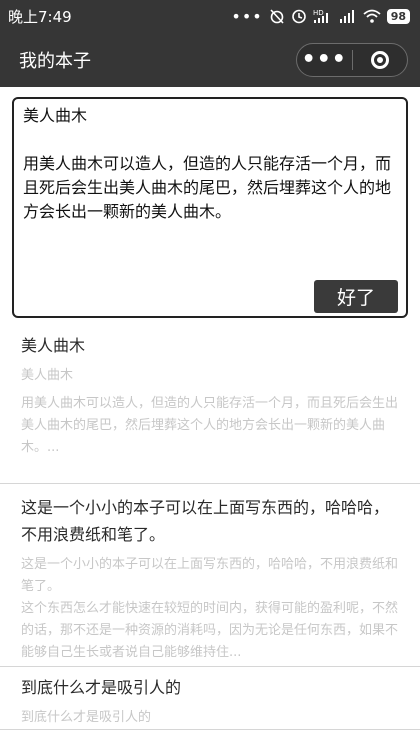 This screenshot has width=420, height=747. What do you see at coordinates (210, 16) in the screenshot?
I see `status-bar: 晚上7:49 ••• HD 98` at bounding box center [210, 16].